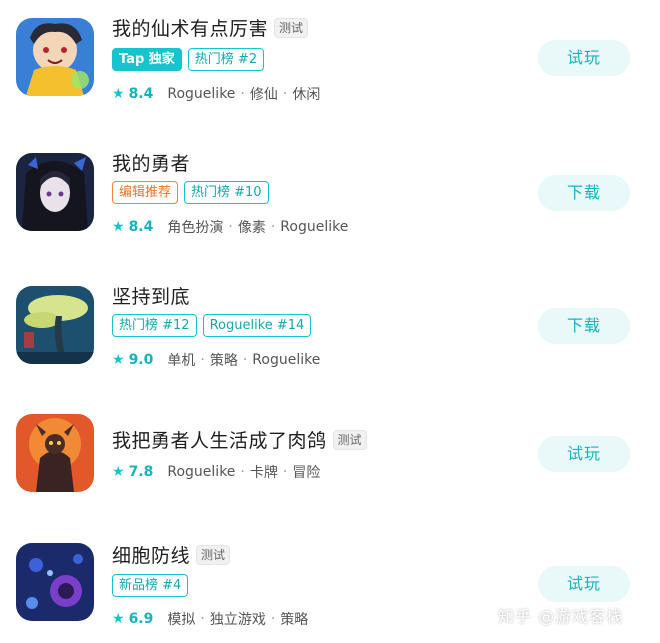 Image resolution: width=660 pixels, height=643 pixels. I want to click on genre: 休闲, so click(306, 95).